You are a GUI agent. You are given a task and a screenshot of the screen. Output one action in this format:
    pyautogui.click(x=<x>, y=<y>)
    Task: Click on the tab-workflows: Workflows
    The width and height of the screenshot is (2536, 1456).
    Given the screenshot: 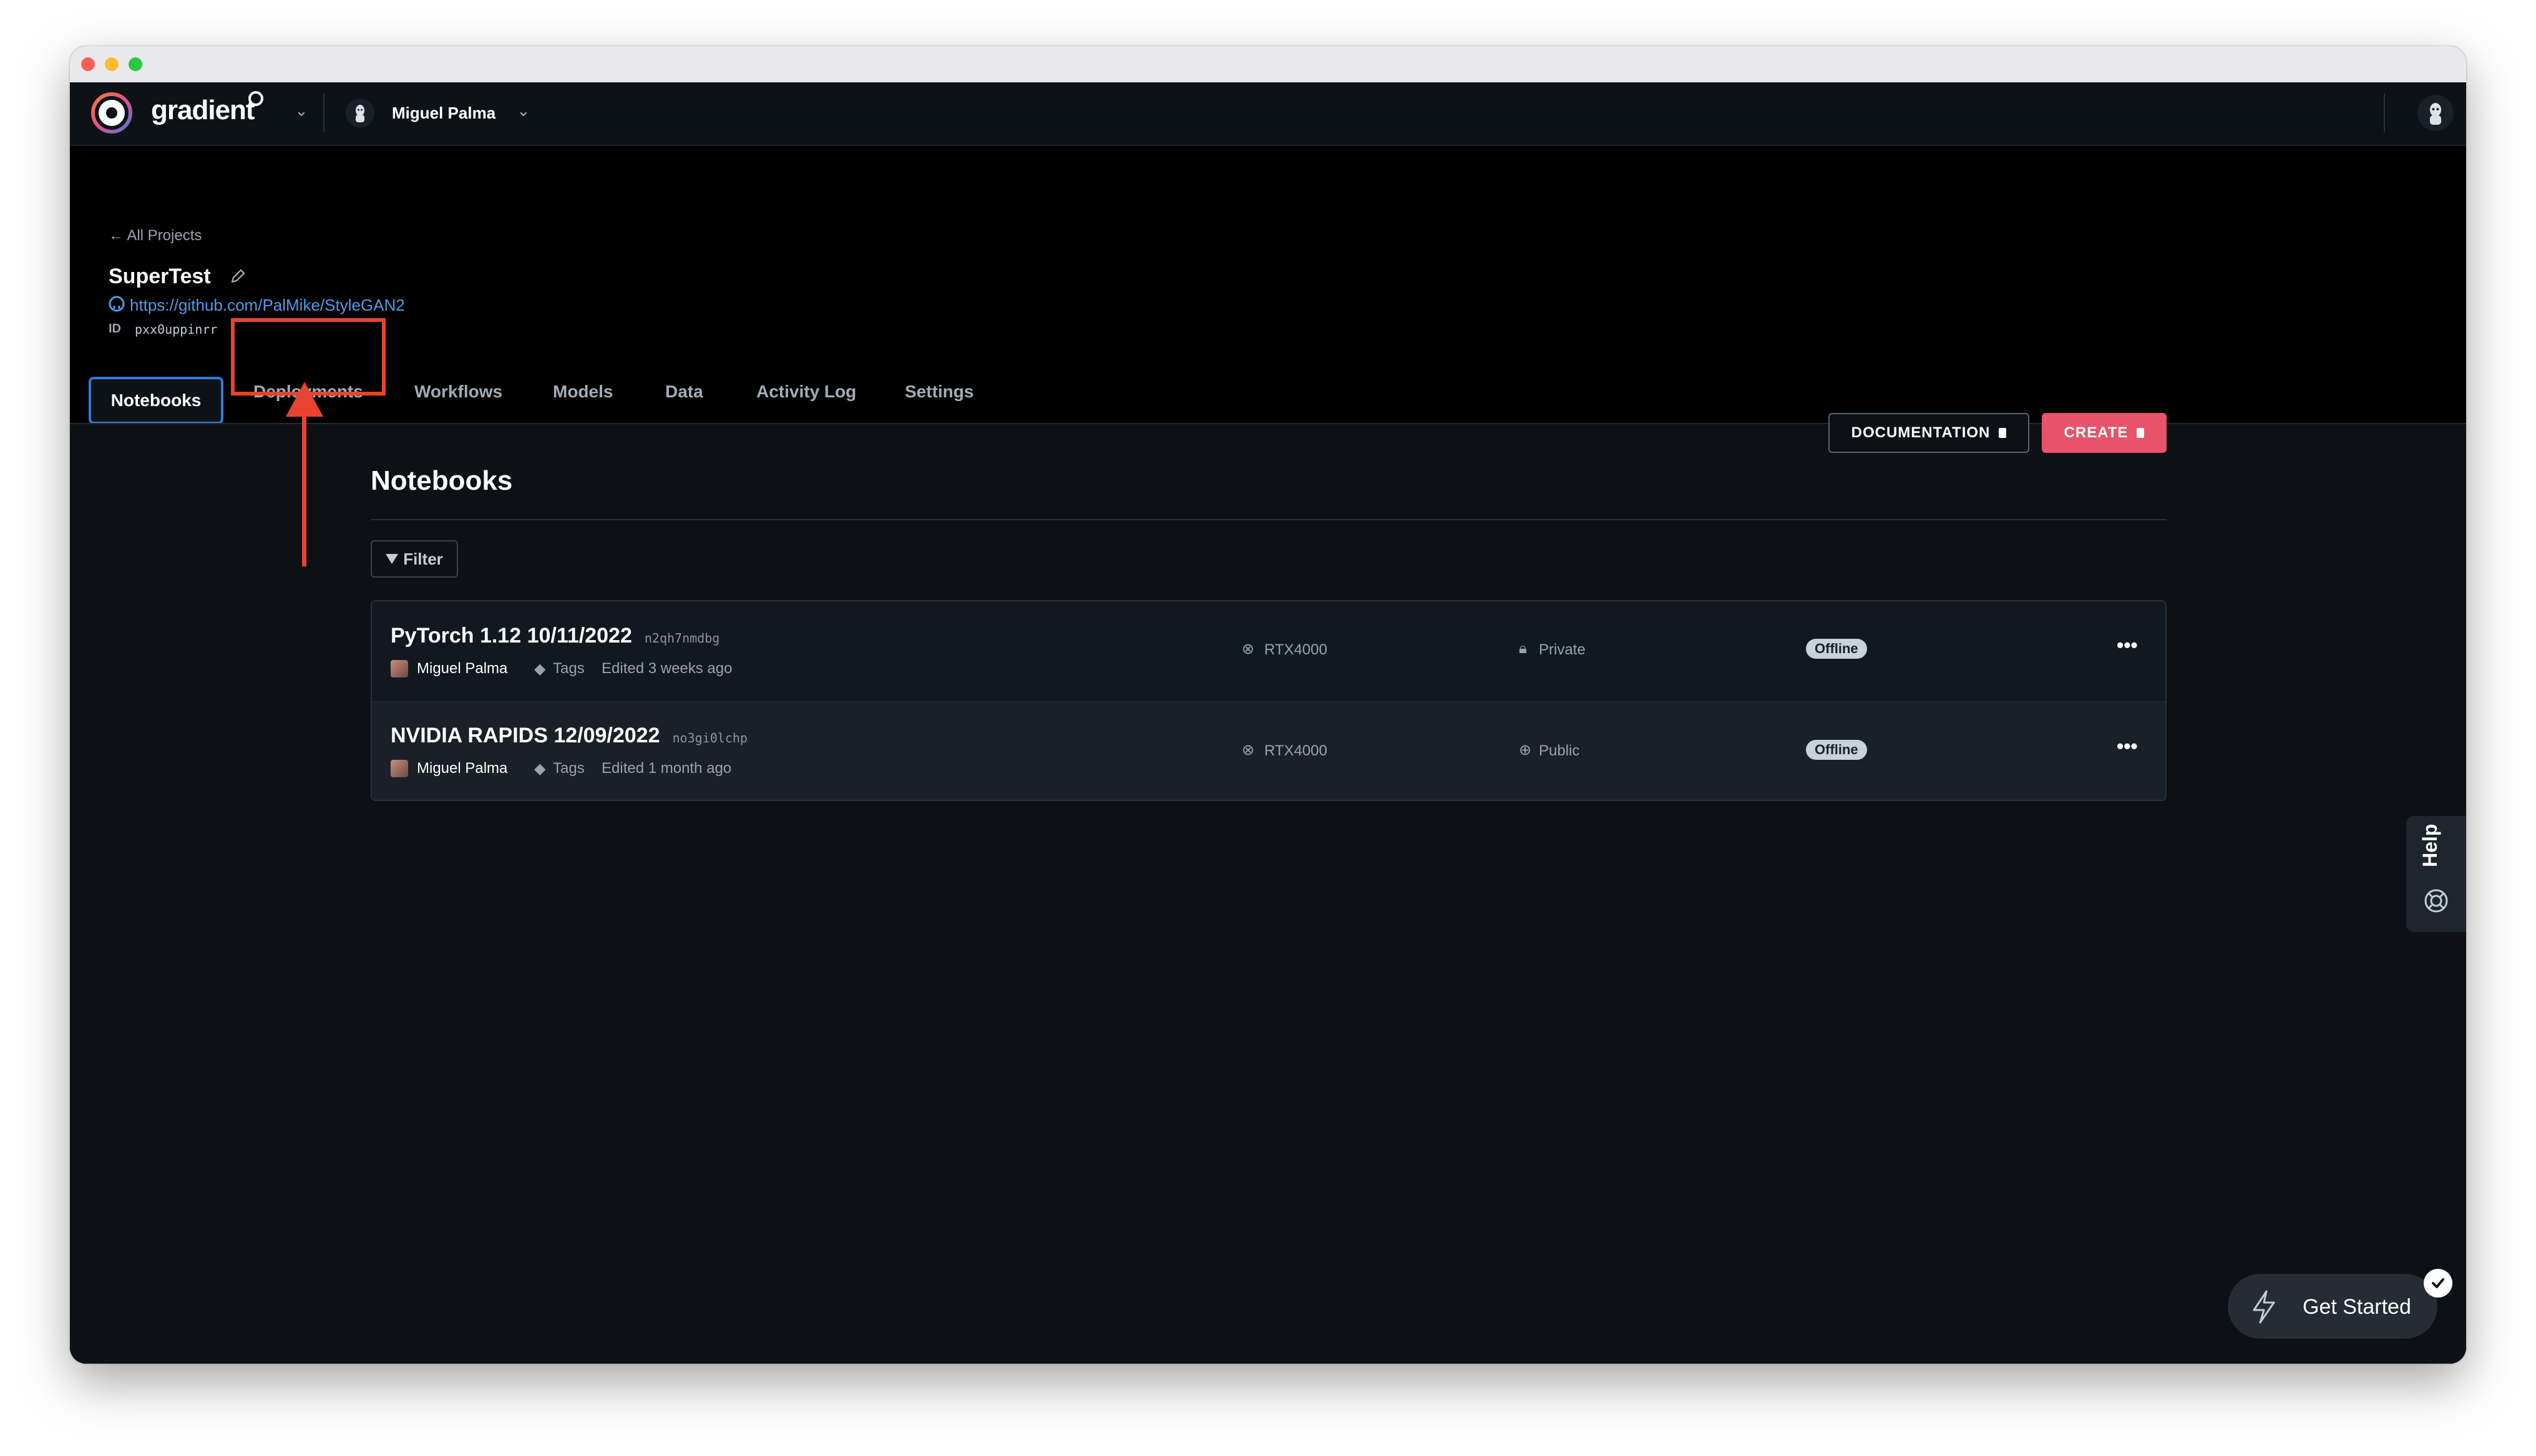 What is the action you would take?
    pyautogui.click(x=458, y=392)
    